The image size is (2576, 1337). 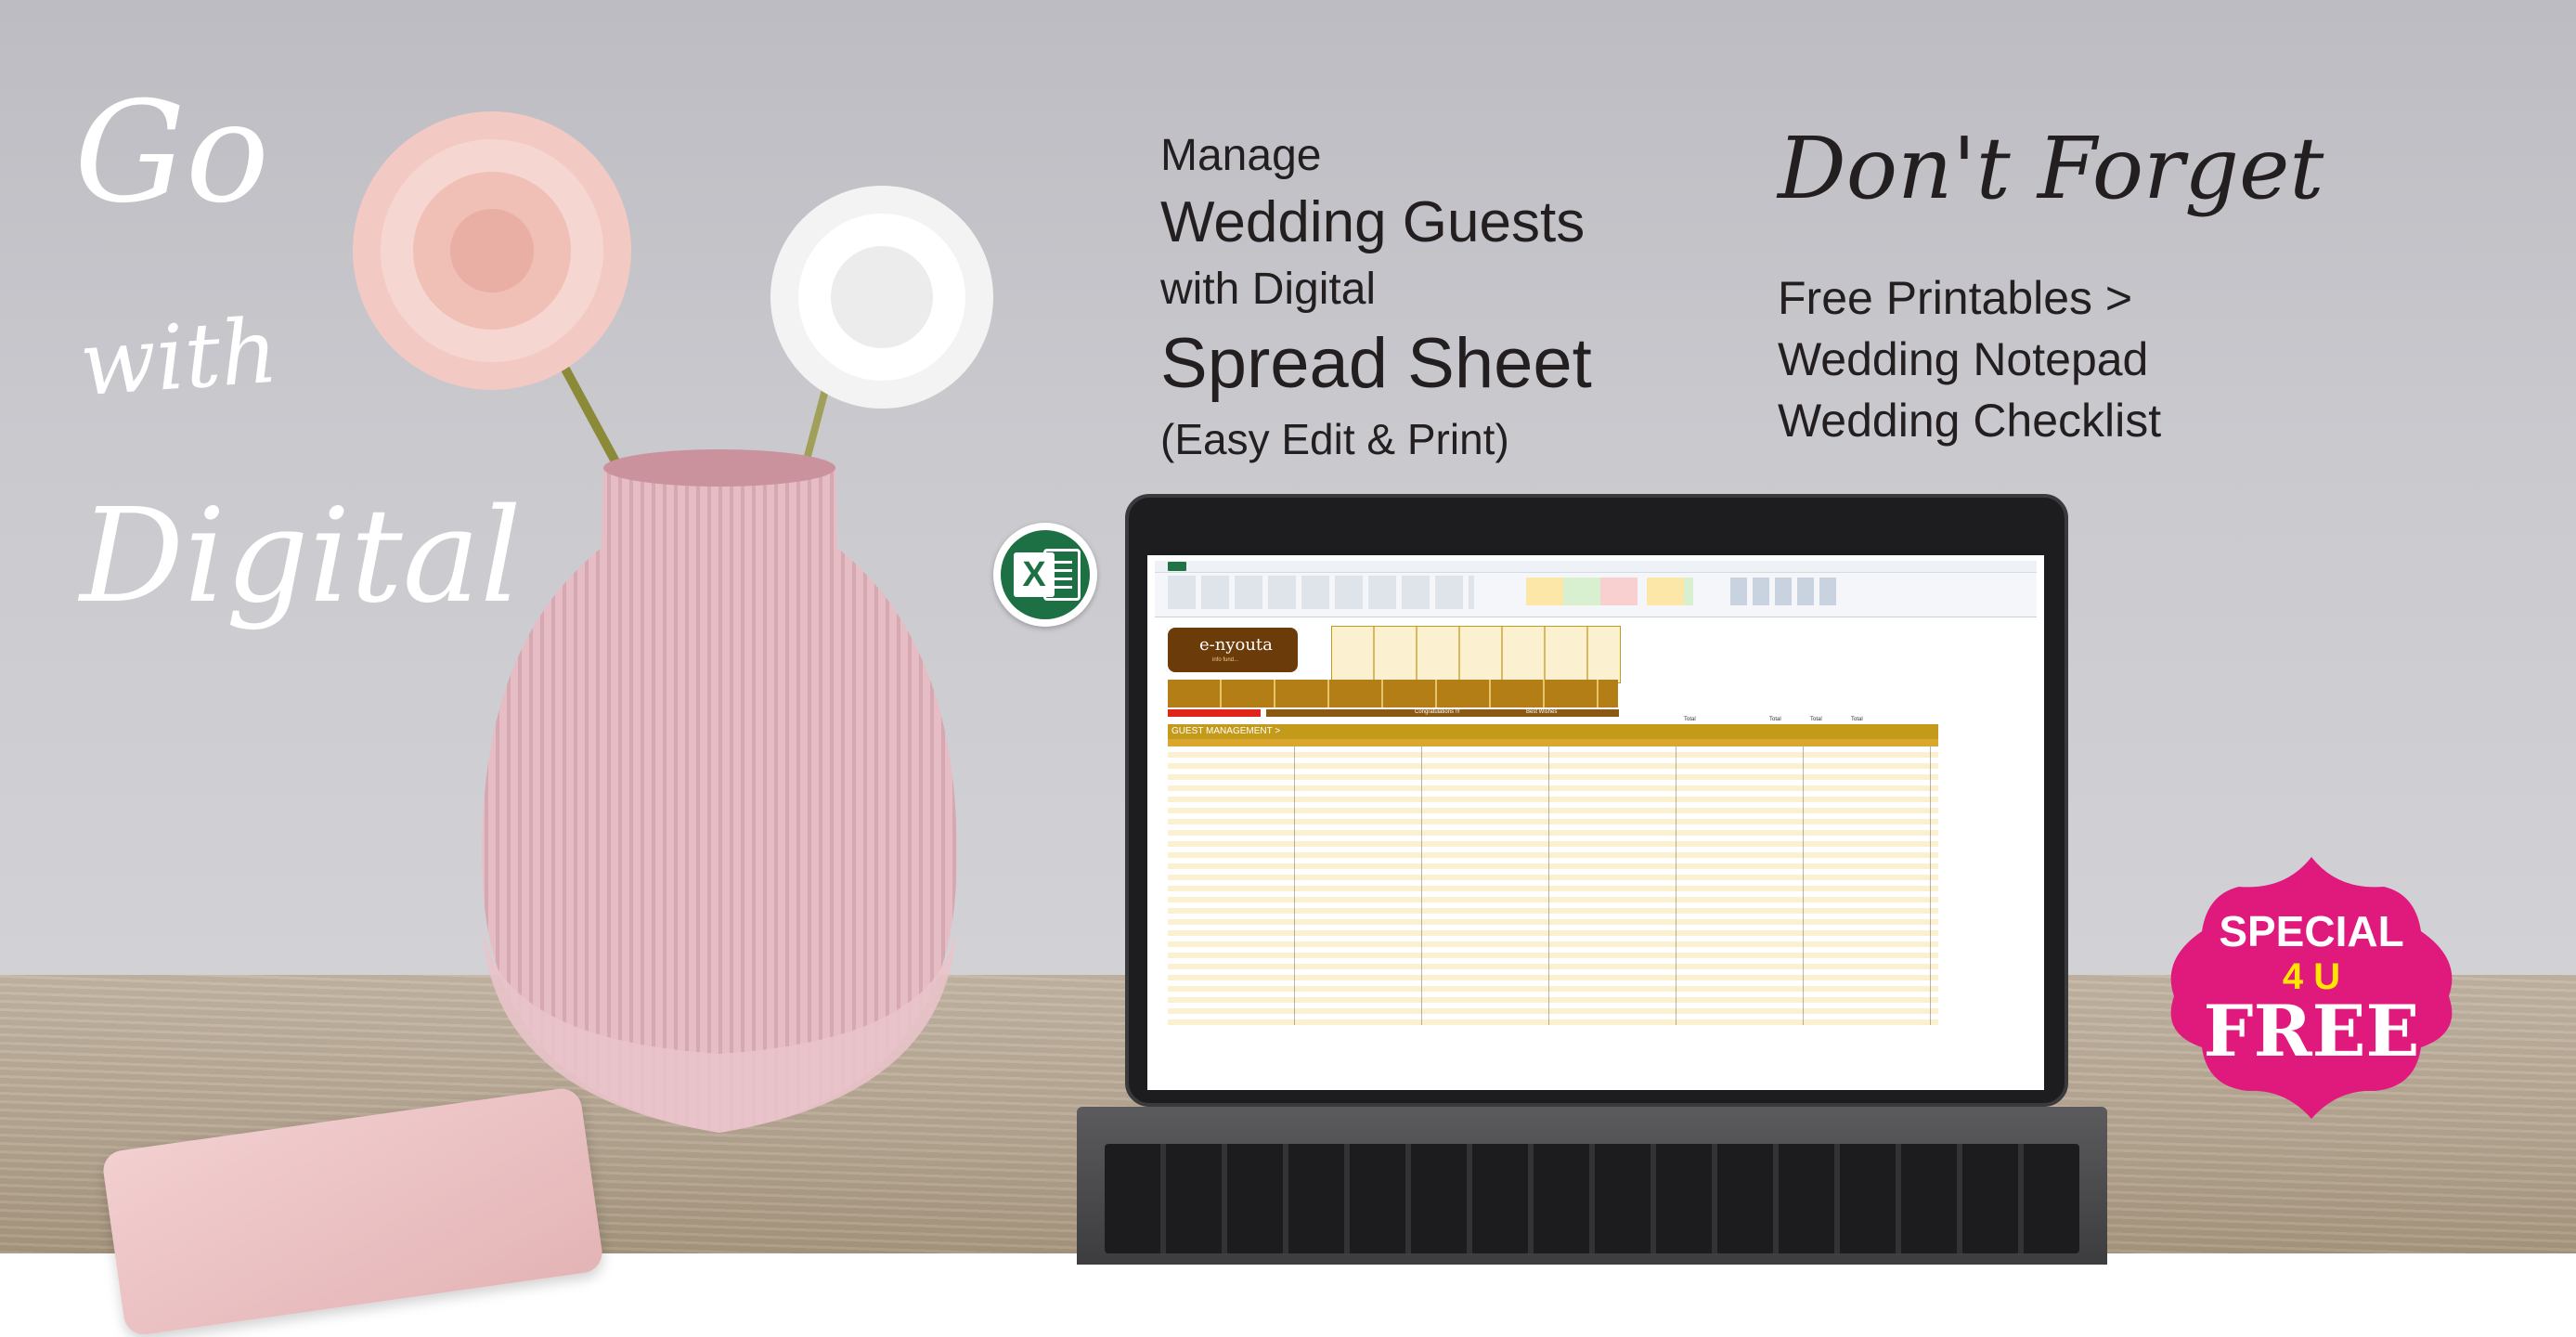 What do you see at coordinates (1592, 1198) in the screenshot?
I see `laptop-keyboard` at bounding box center [1592, 1198].